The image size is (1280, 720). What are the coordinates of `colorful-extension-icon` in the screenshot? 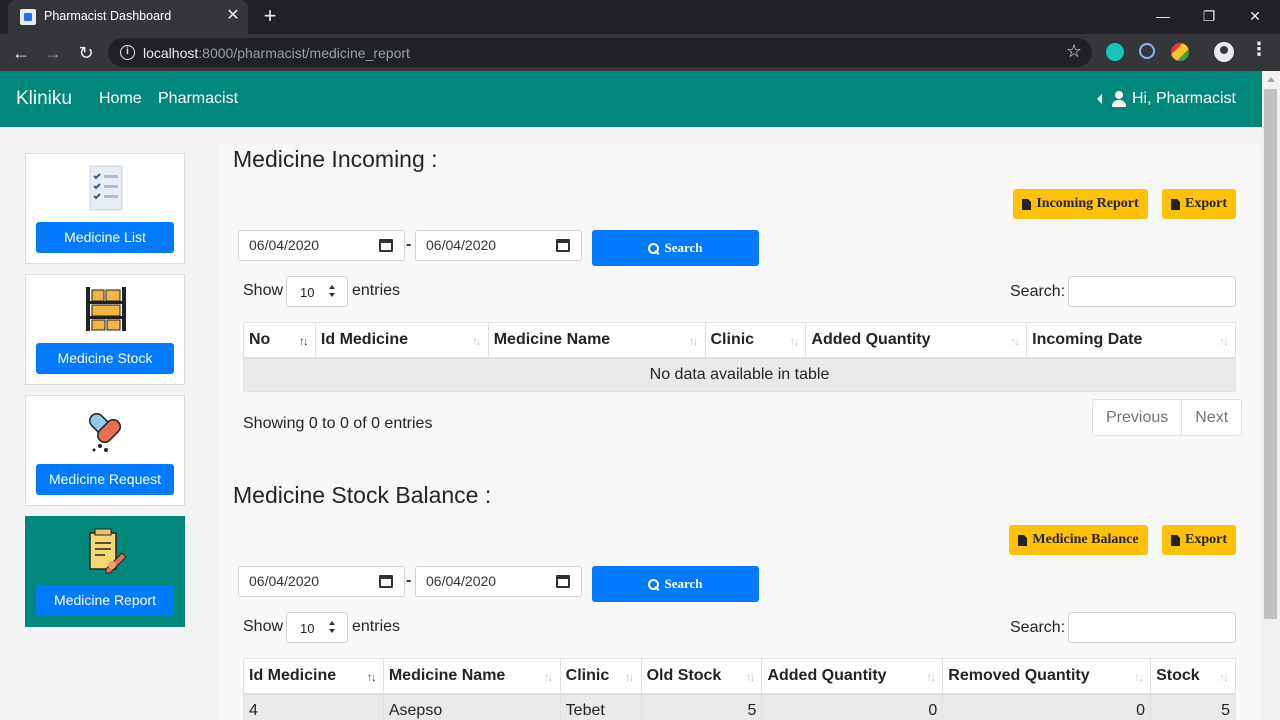 It's located at (1180, 52).